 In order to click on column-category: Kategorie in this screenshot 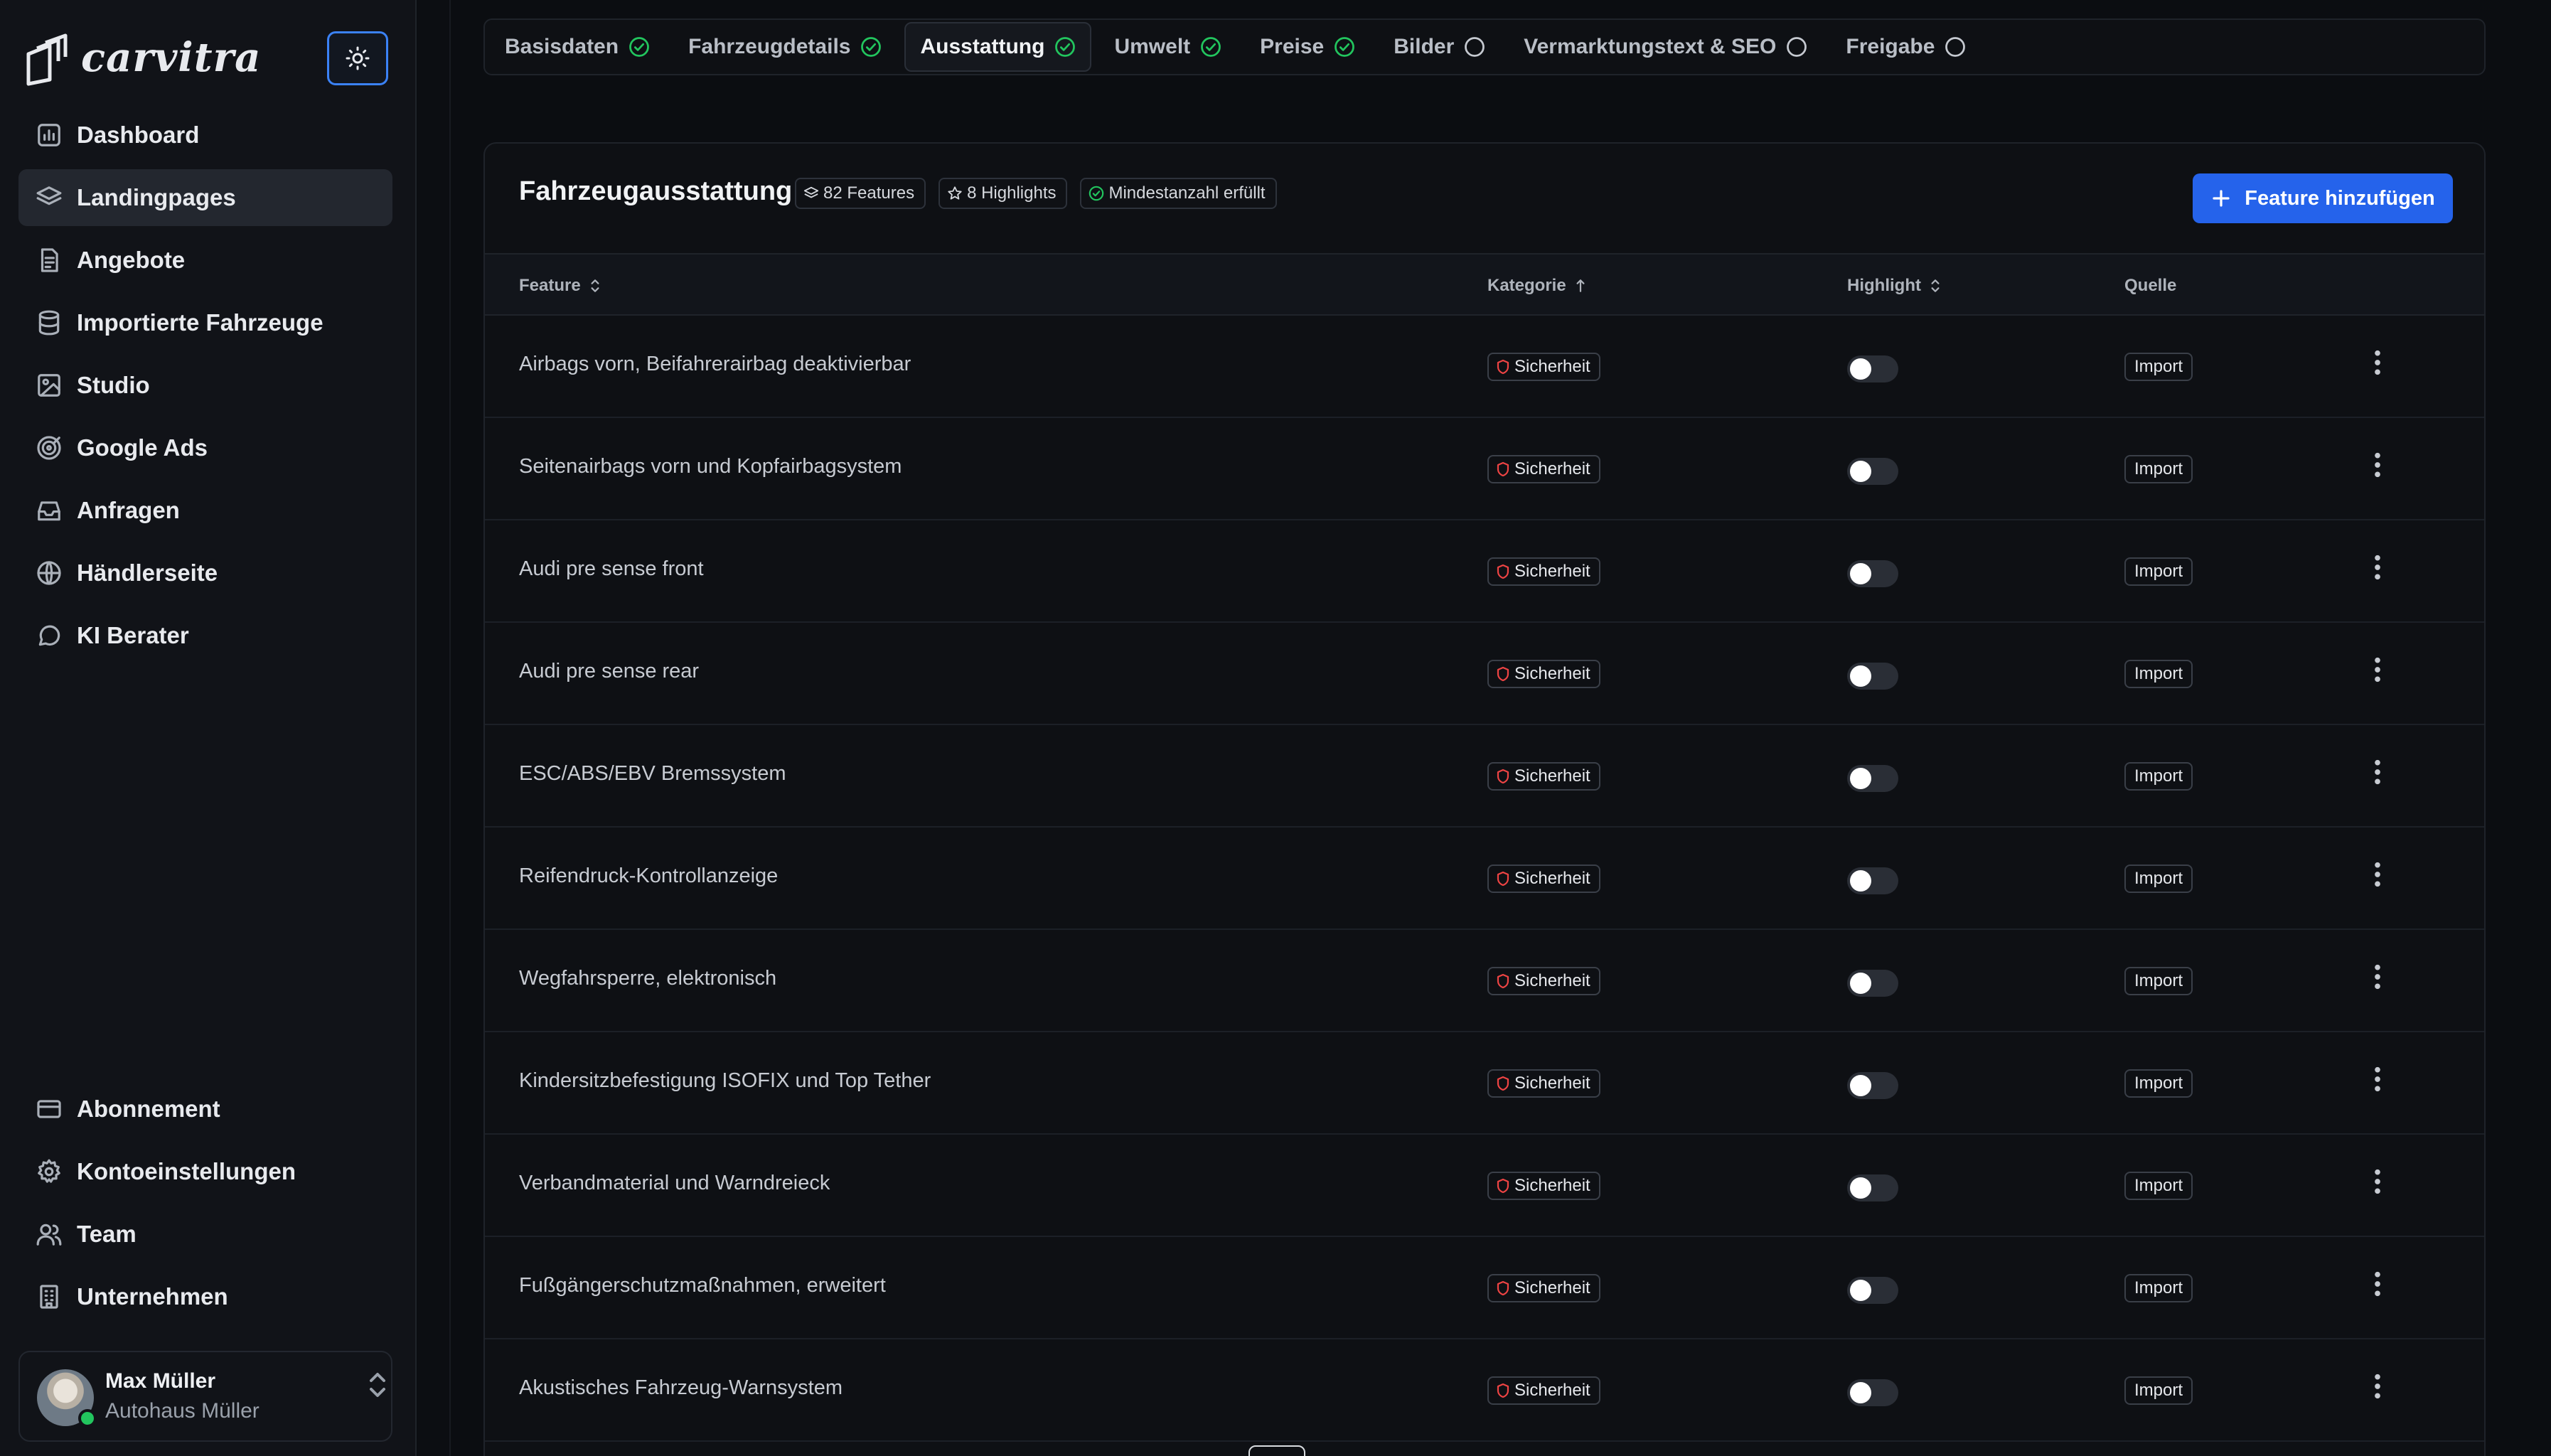, I will do `click(1537, 286)`.